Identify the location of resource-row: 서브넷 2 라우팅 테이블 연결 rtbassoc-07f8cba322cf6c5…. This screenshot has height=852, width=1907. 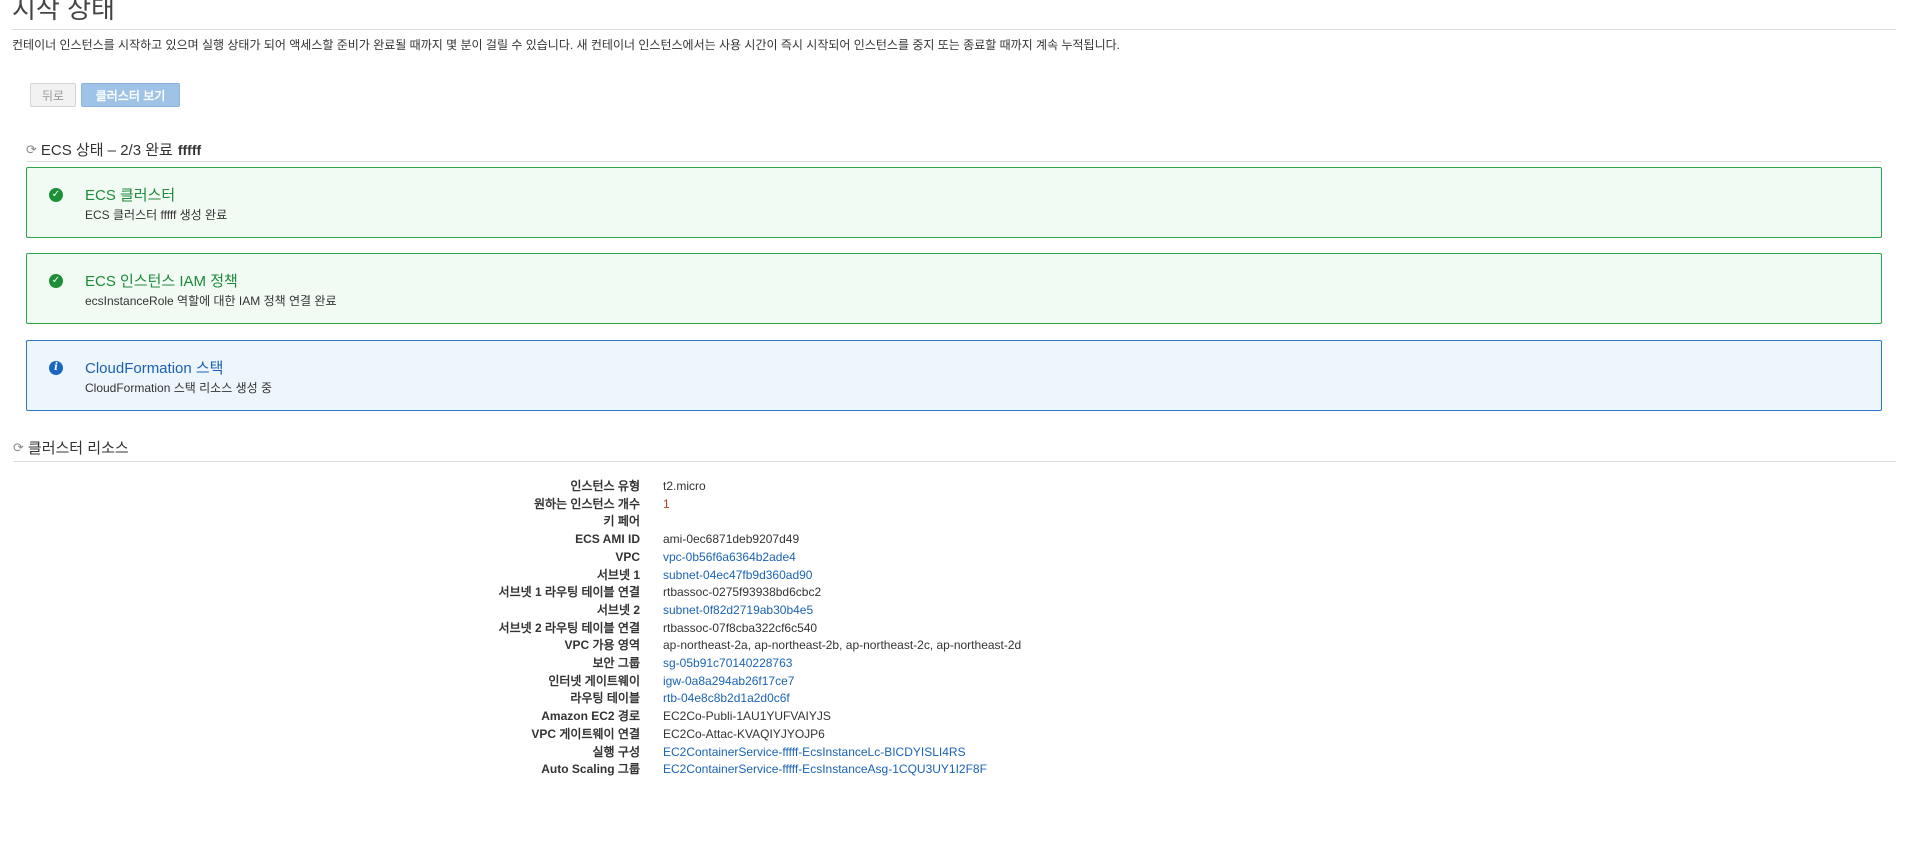
(600, 628).